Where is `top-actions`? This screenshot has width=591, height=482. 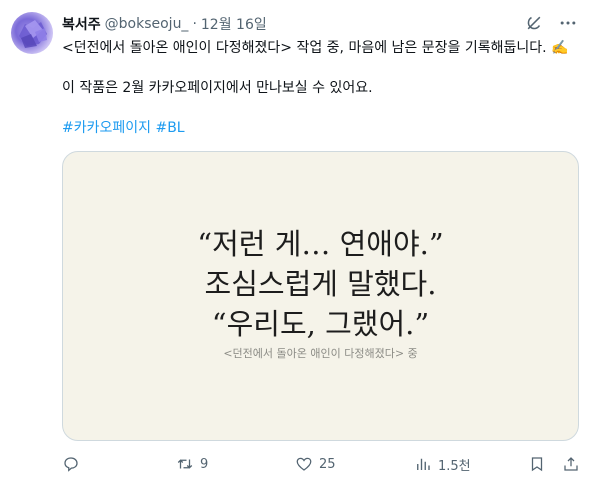
top-actions is located at coordinates (551, 23).